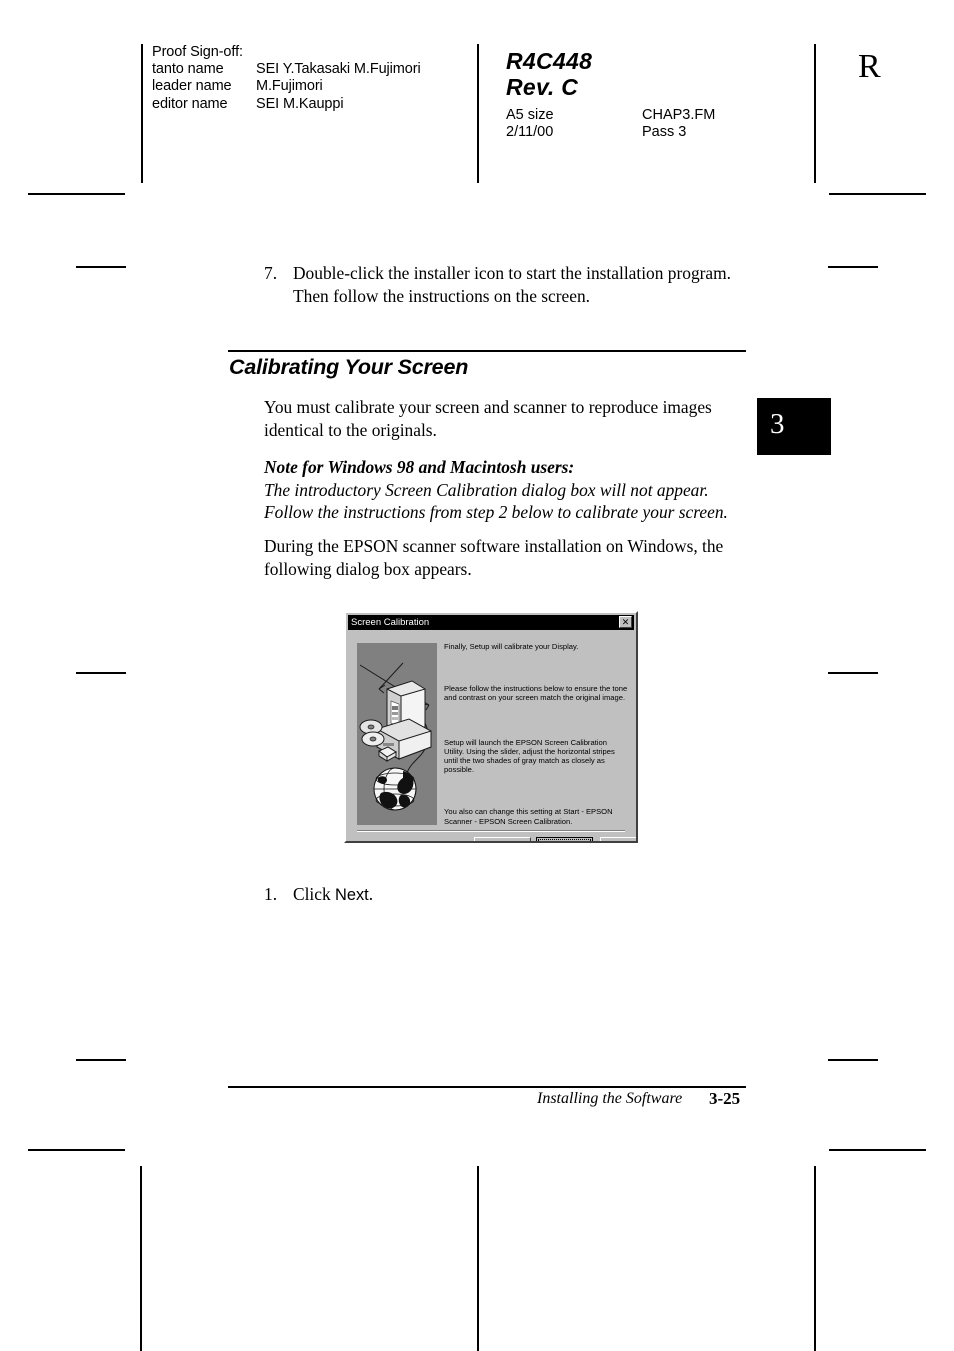  What do you see at coordinates (300, 103) in the screenshot?
I see `proof-value-editor: SEI M.Kauppi` at bounding box center [300, 103].